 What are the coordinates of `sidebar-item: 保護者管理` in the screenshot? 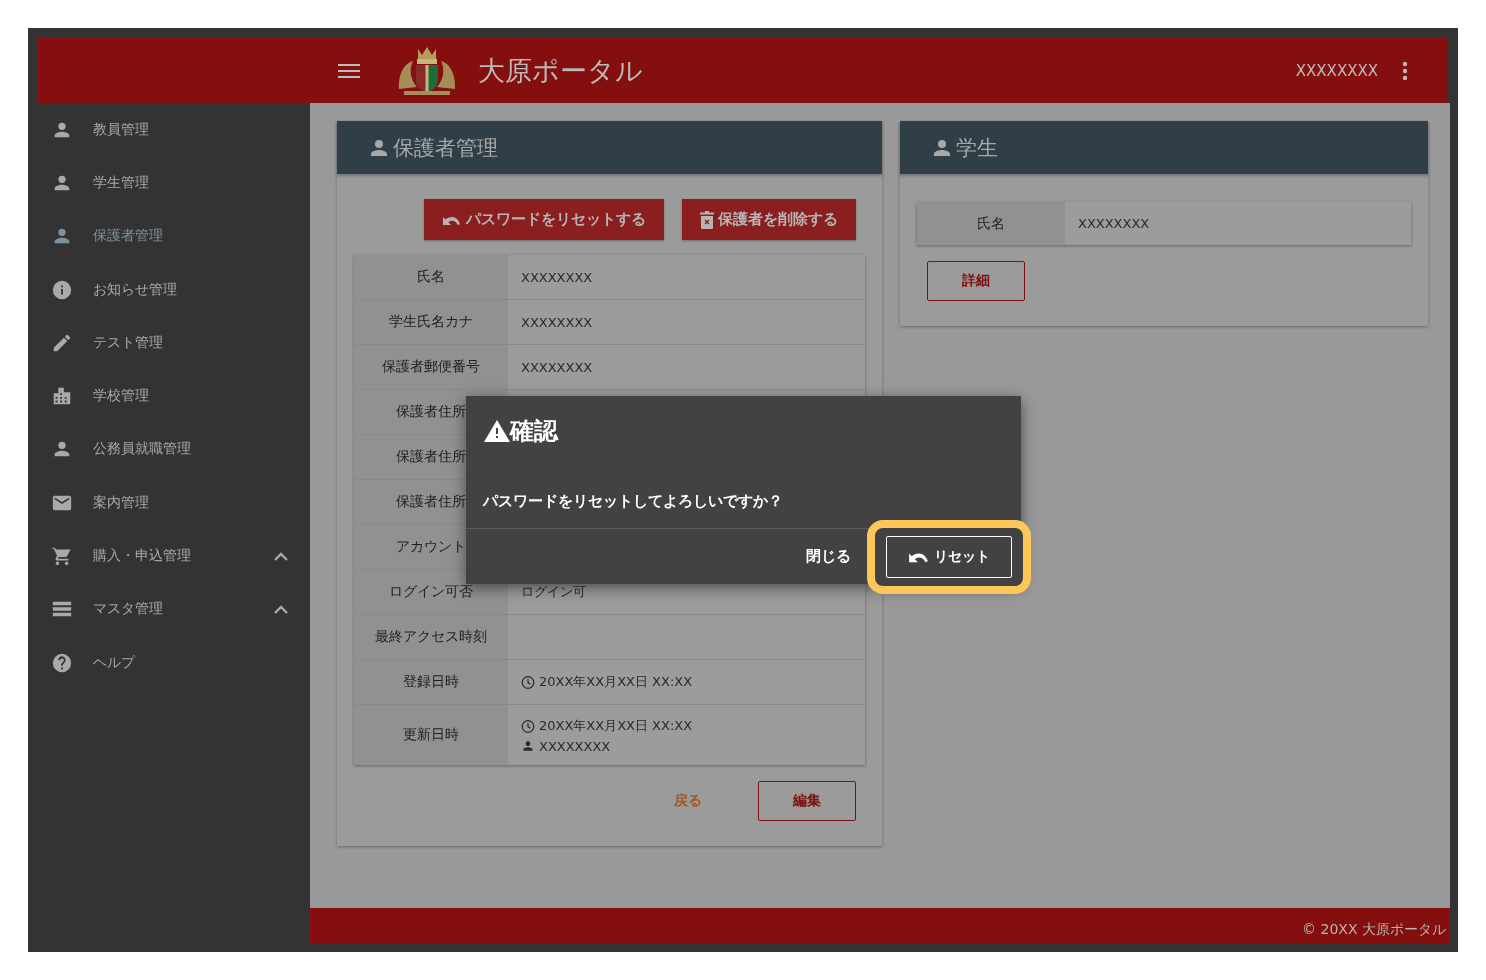 It's located at (174, 236).